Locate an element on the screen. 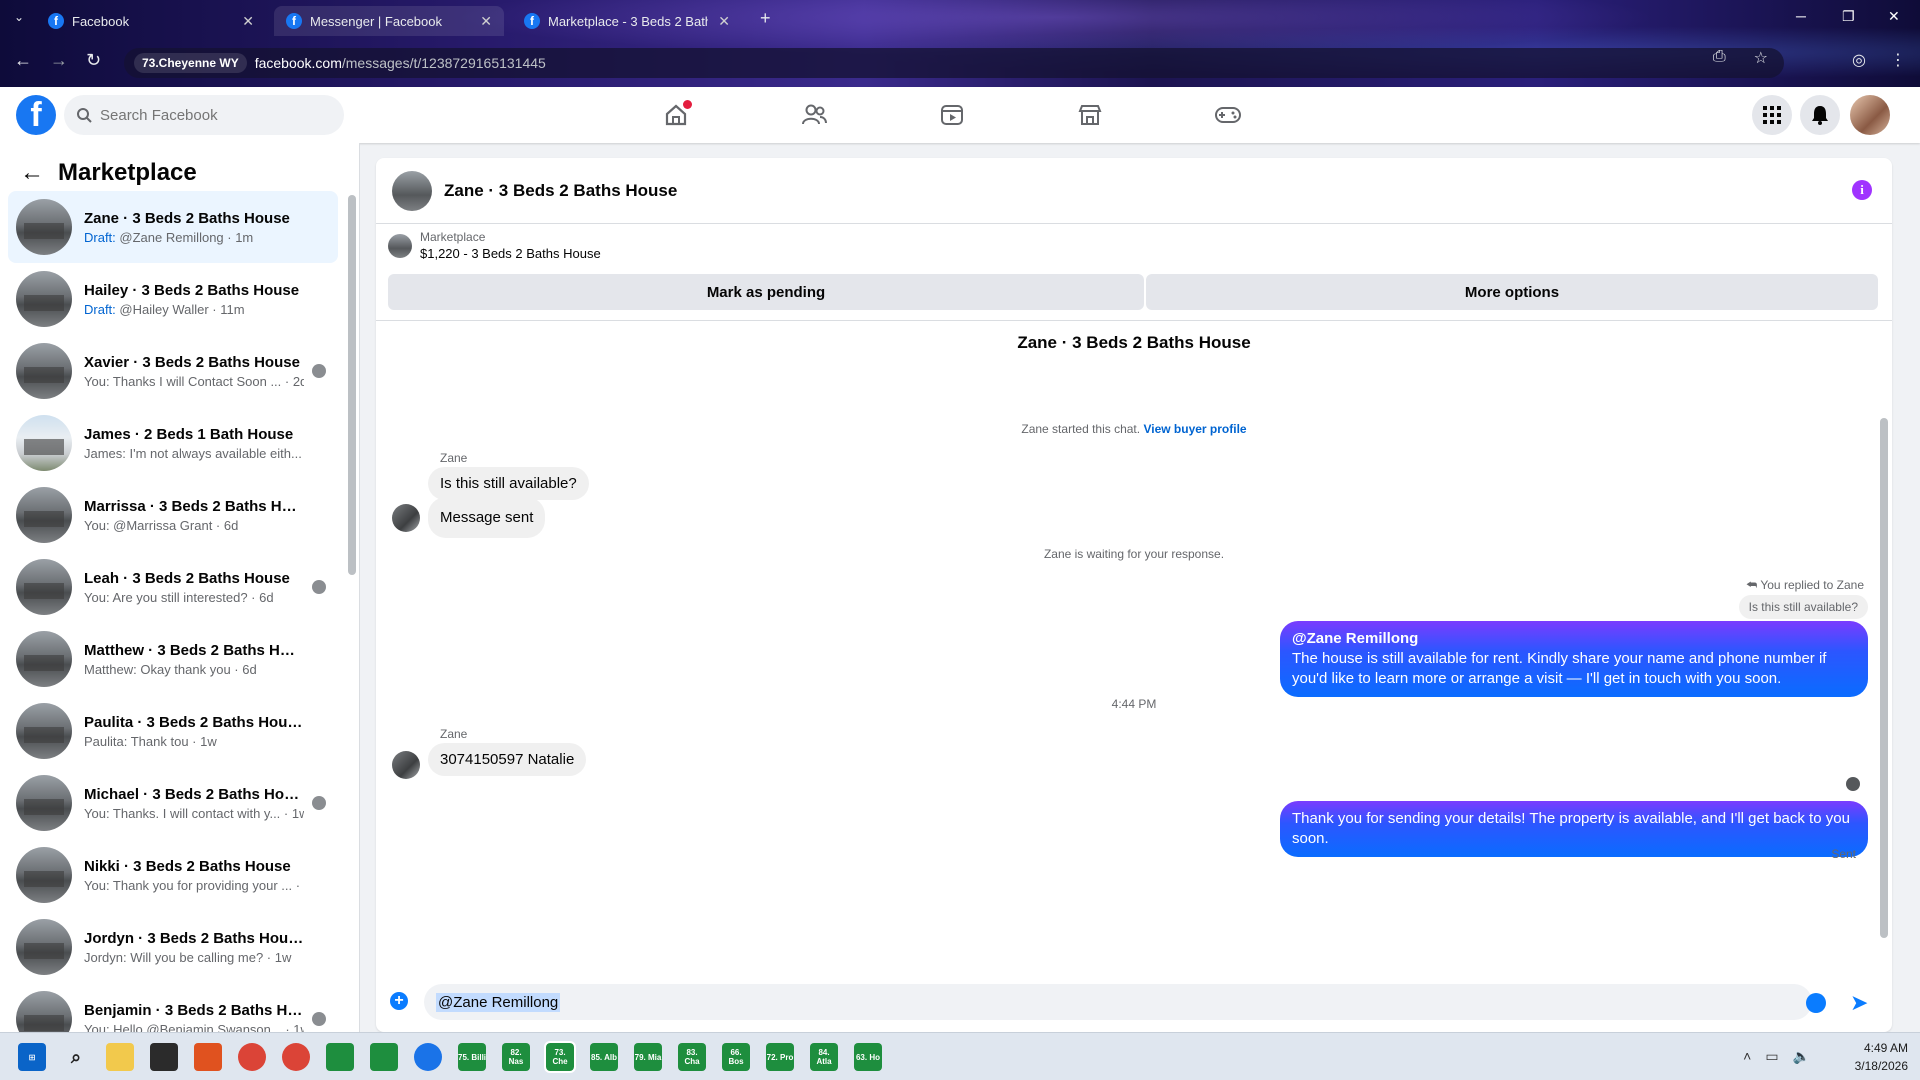 This screenshot has width=1920, height=1080. taskbar-app: 72. Pro is located at coordinates (780, 1057).